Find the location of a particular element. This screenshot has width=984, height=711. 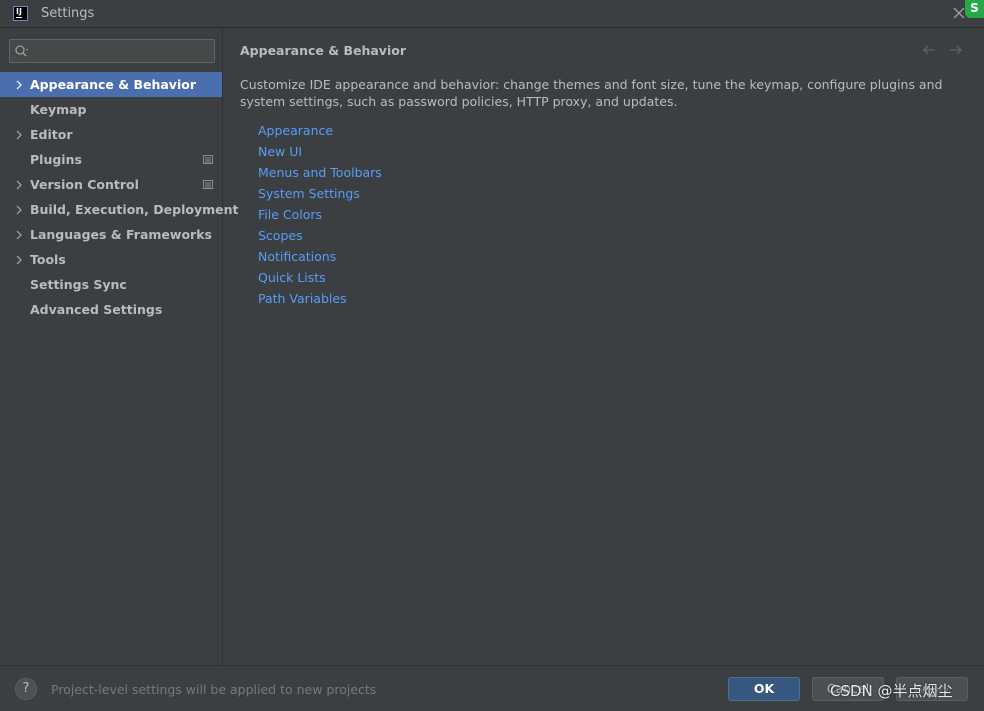

sidebar-item-advanced-settings: Advanced Settings is located at coordinates (111, 309).